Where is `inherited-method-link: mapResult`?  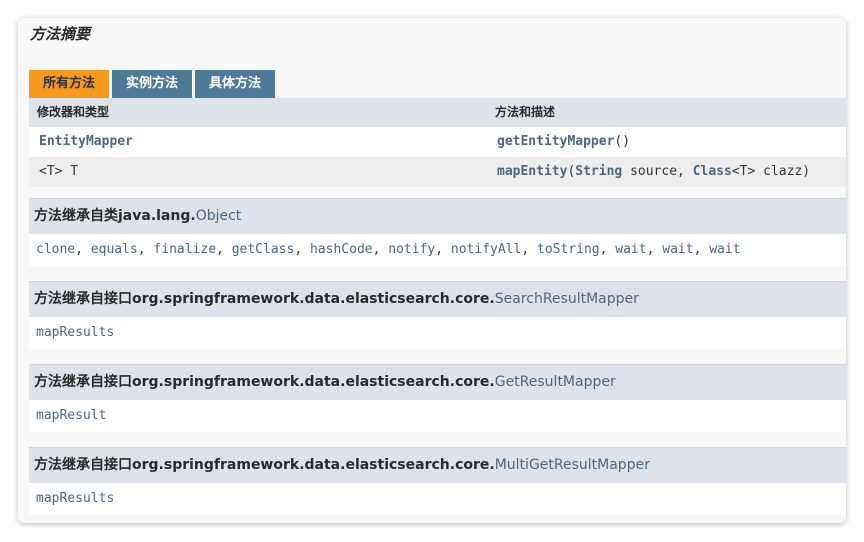 inherited-method-link: mapResult is located at coordinates (71, 415).